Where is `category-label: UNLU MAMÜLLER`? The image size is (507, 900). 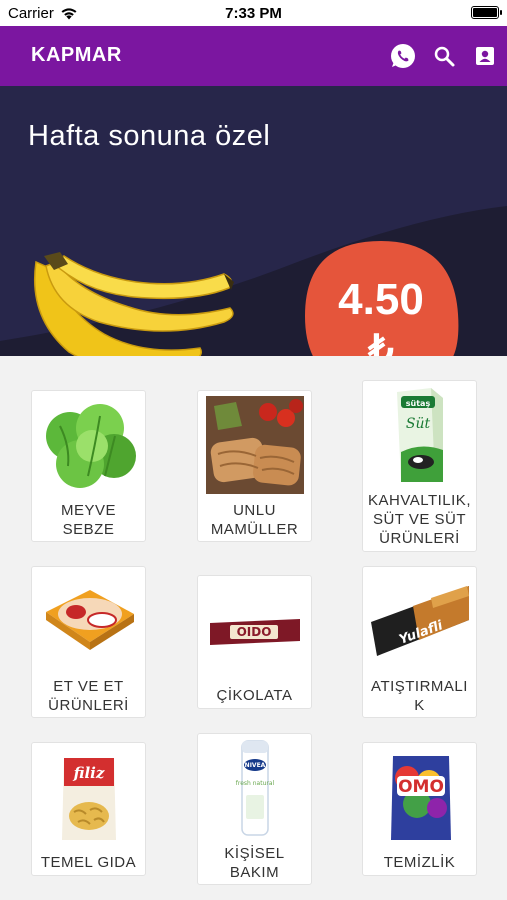 category-label: UNLU MAMÜLLER is located at coordinates (254, 520).